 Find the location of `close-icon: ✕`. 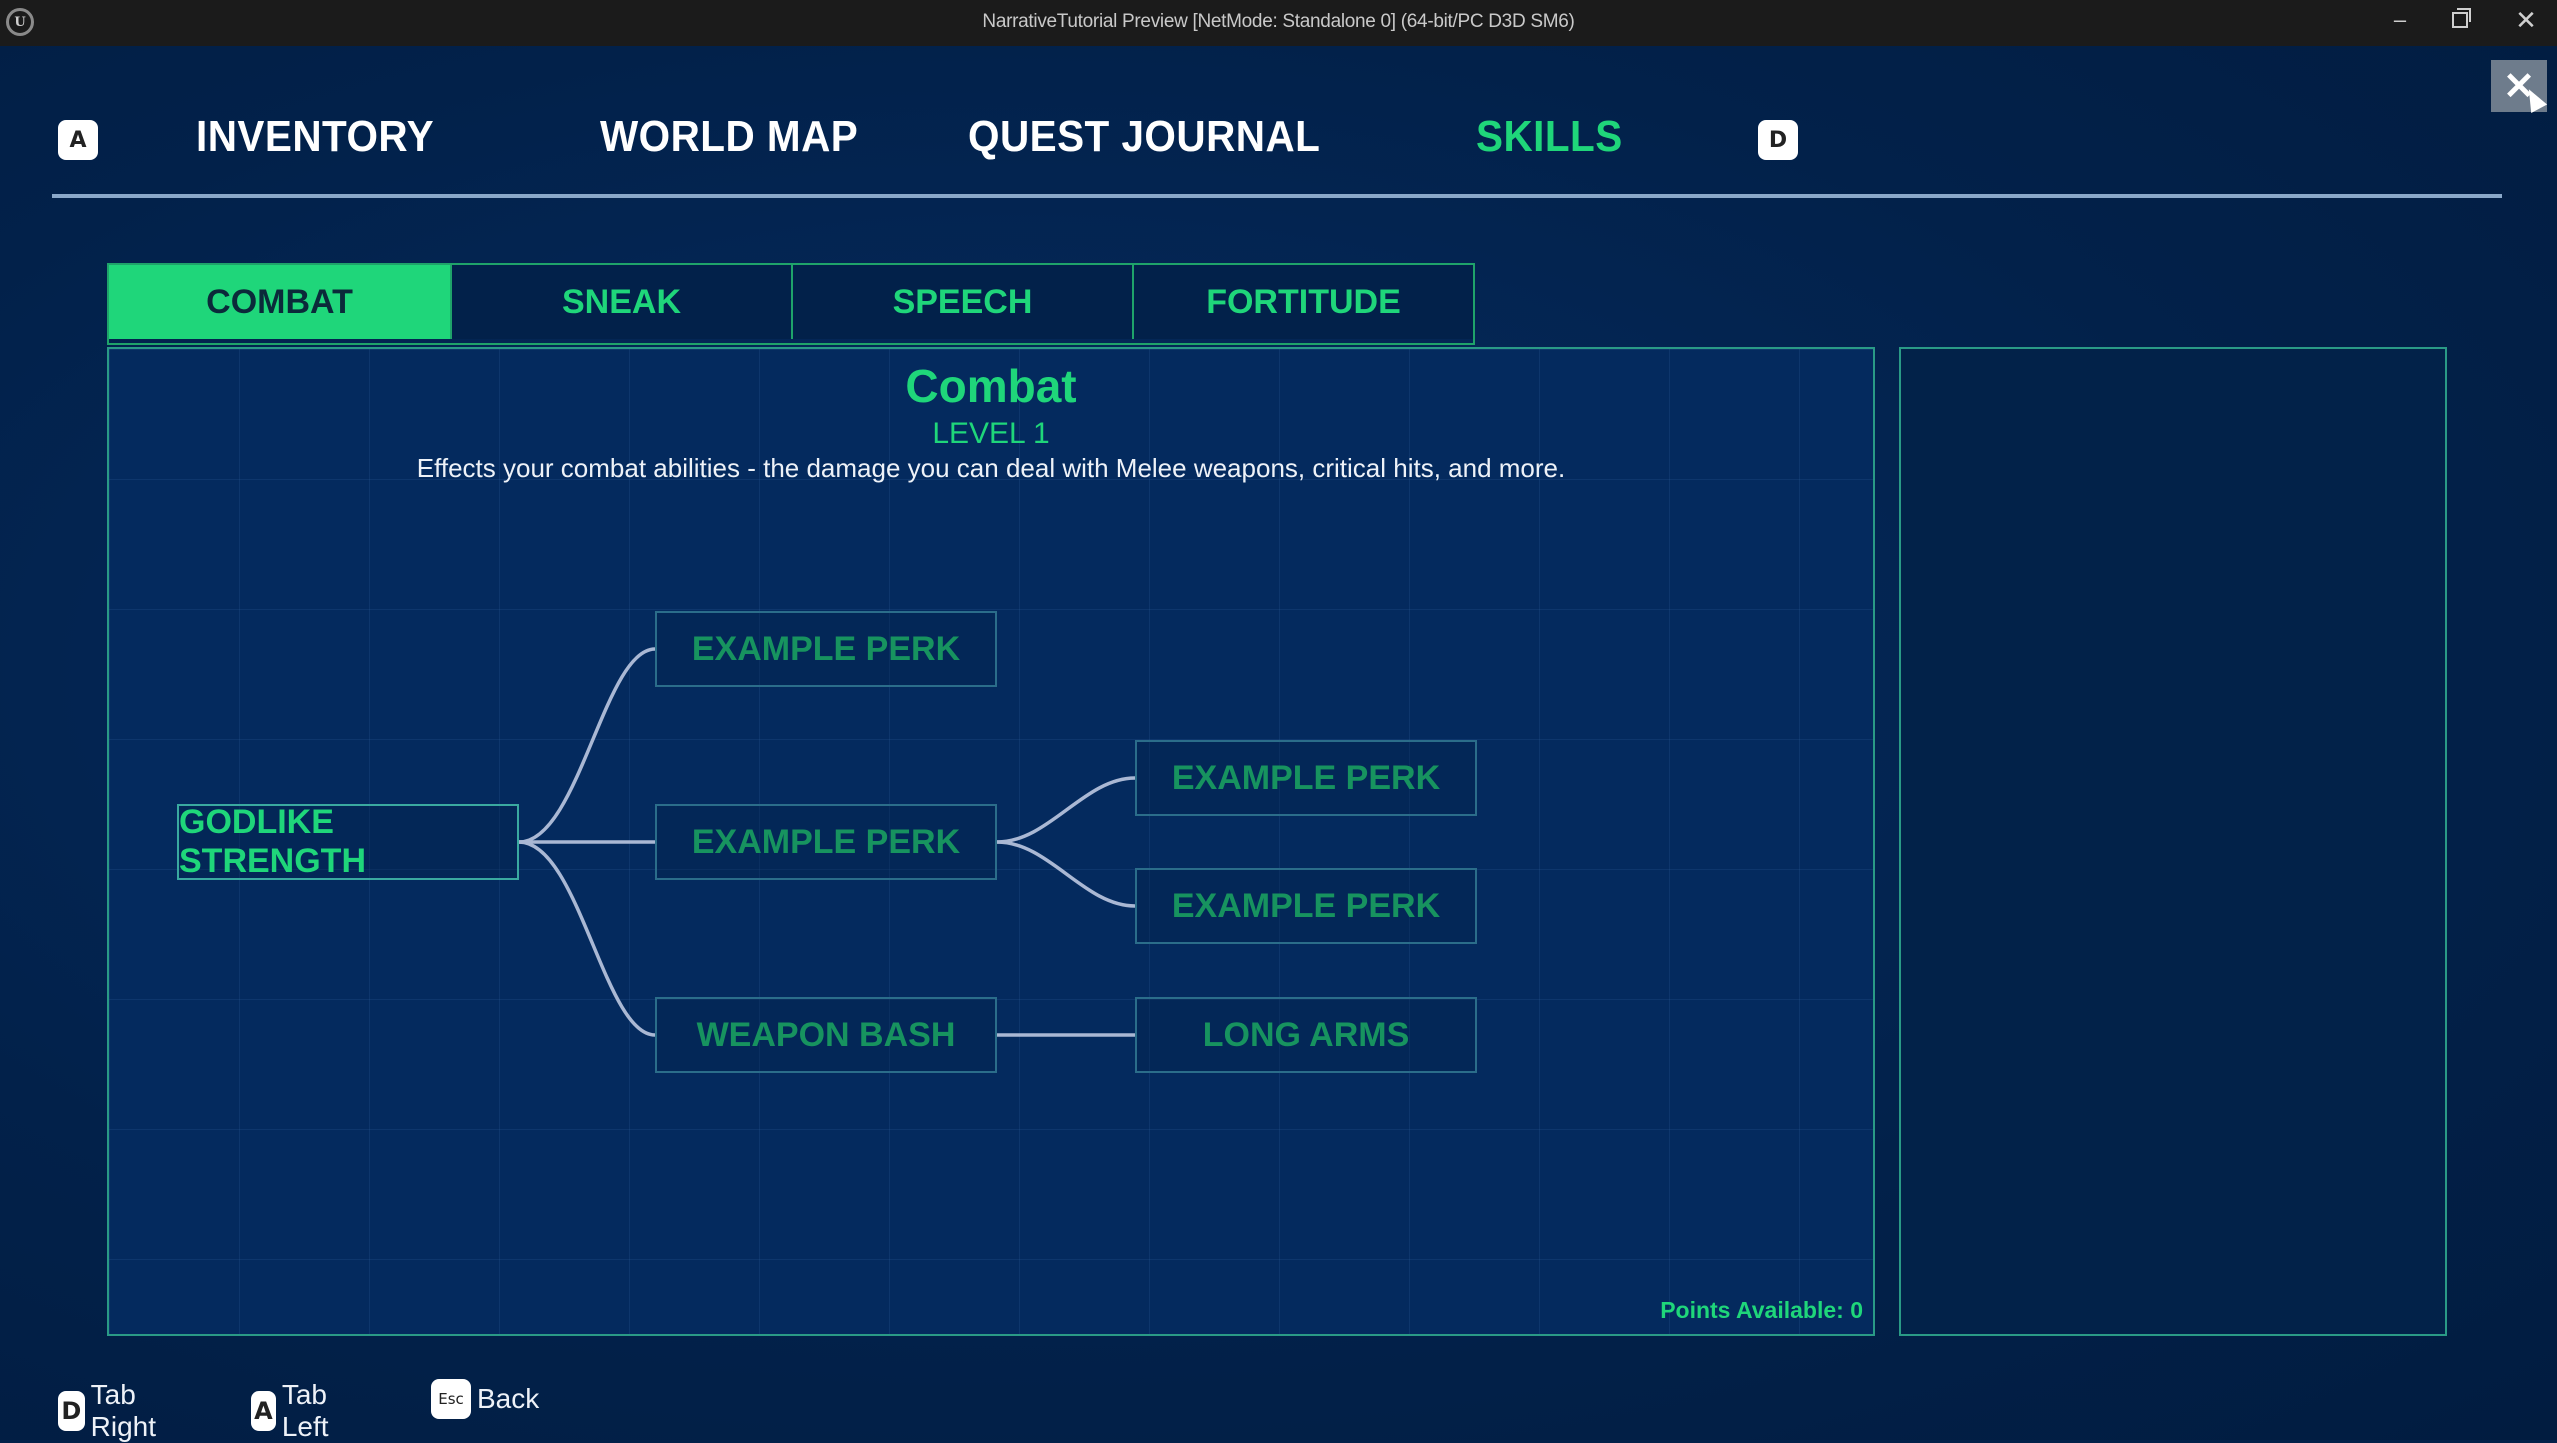

close-icon: ✕ is located at coordinates (2526, 19).